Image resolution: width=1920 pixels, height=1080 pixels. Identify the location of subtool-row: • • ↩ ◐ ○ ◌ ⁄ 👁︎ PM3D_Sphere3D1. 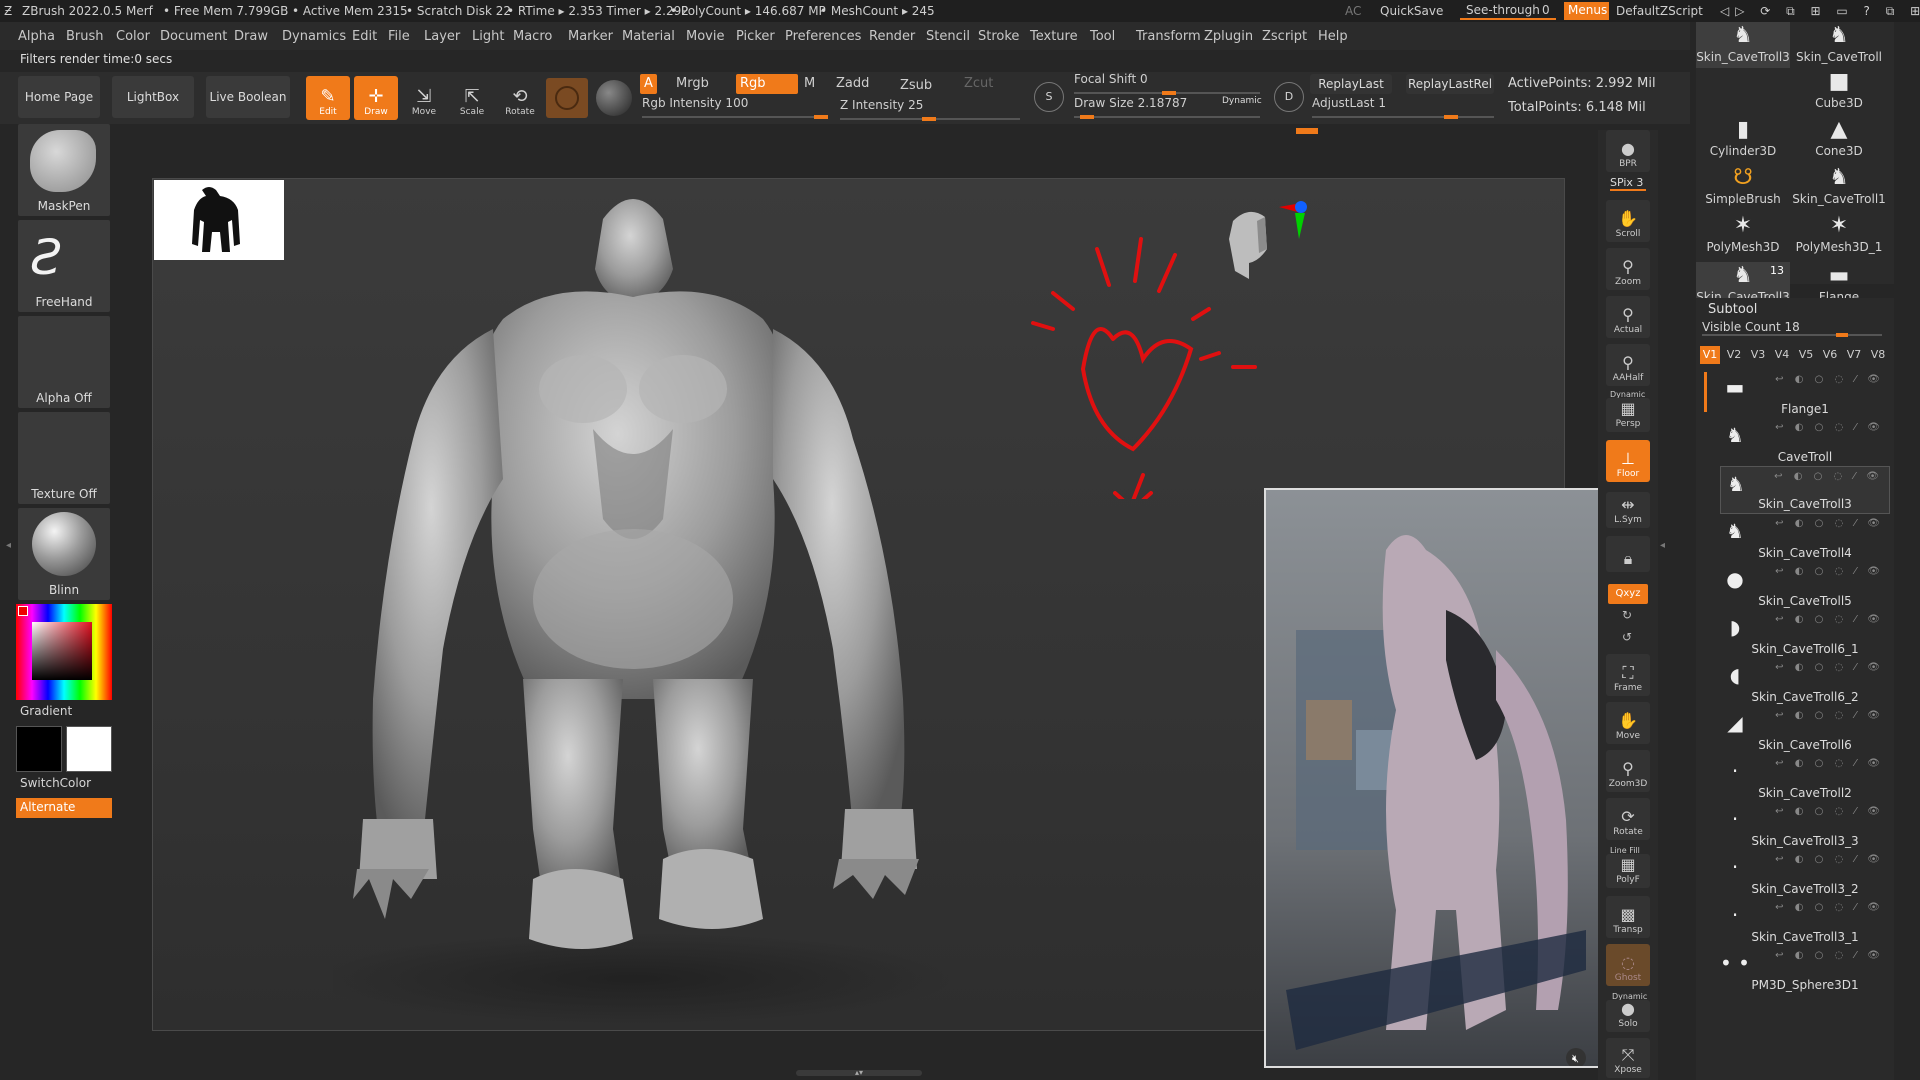
(1805, 970).